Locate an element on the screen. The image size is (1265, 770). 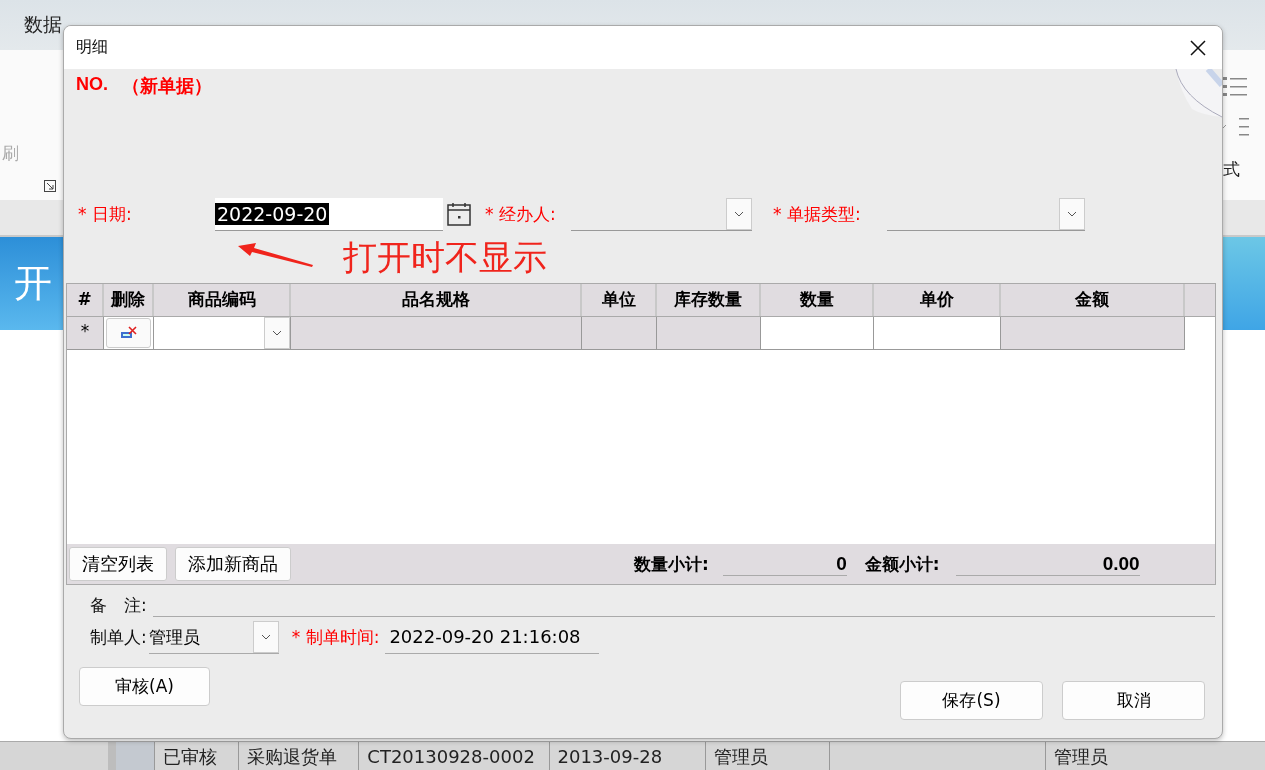
audit-button: 审核(A) is located at coordinates (144, 686).